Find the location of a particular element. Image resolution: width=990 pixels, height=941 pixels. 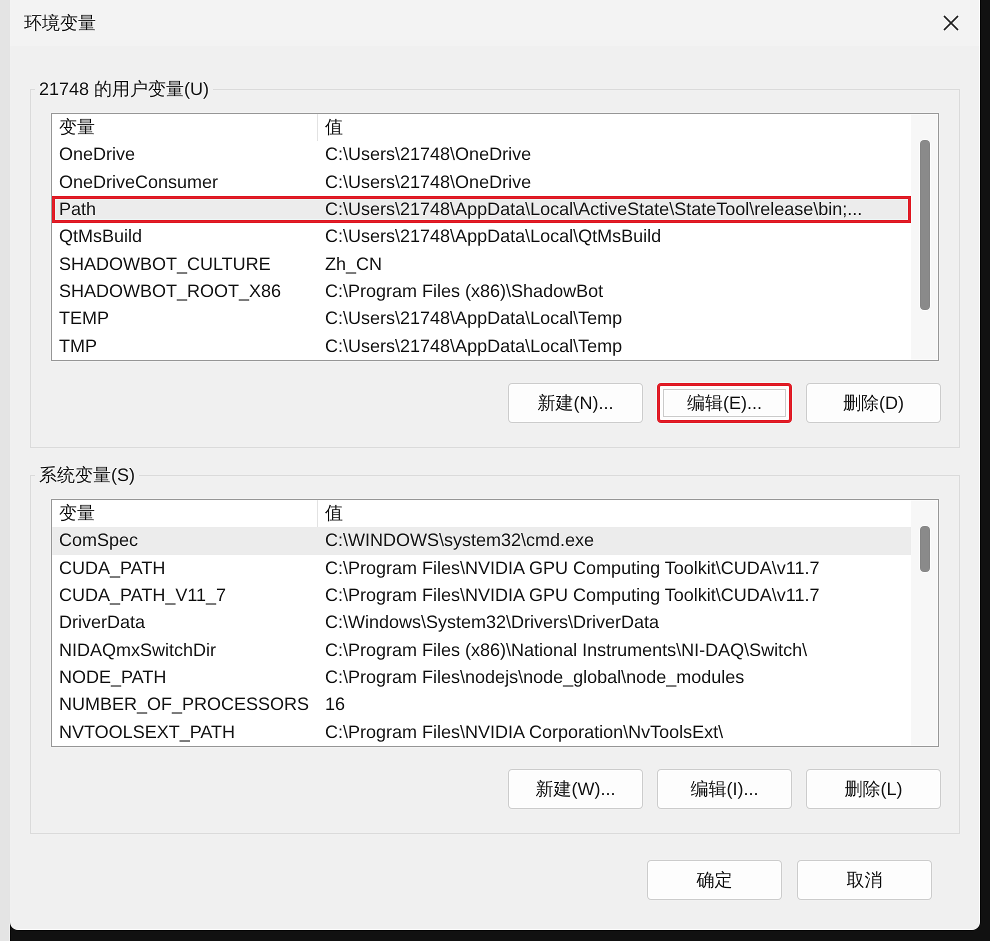

variable-name: TEMP is located at coordinates (84, 318).